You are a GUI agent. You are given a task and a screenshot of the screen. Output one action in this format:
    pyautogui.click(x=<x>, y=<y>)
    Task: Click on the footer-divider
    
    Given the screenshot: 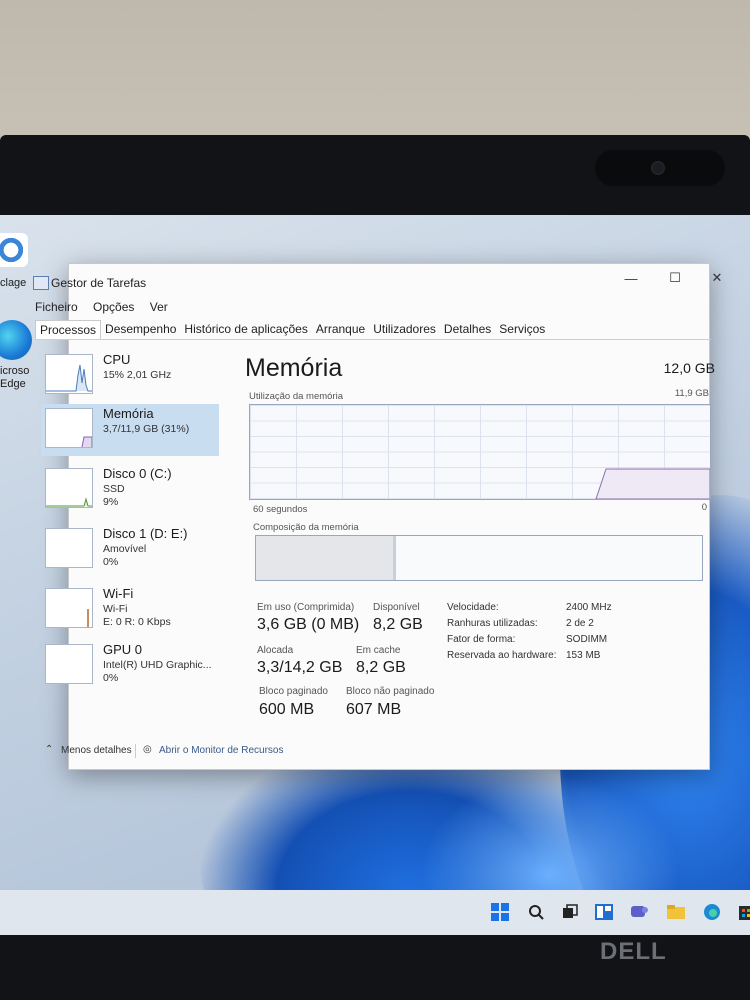 What is the action you would take?
    pyautogui.click(x=135, y=751)
    